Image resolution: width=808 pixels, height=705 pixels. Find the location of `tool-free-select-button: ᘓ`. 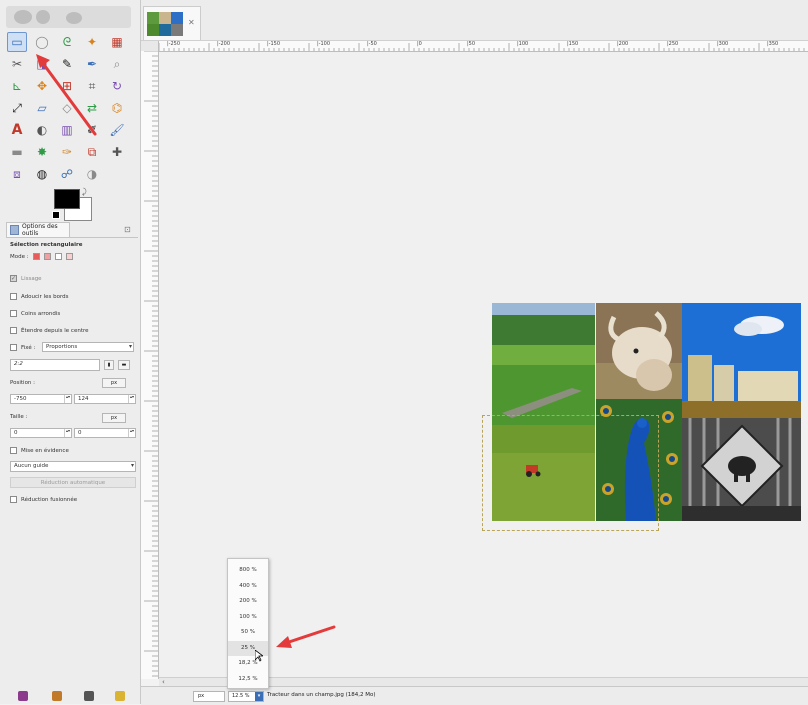

tool-free-select-button: ᘓ is located at coordinates (67, 42).